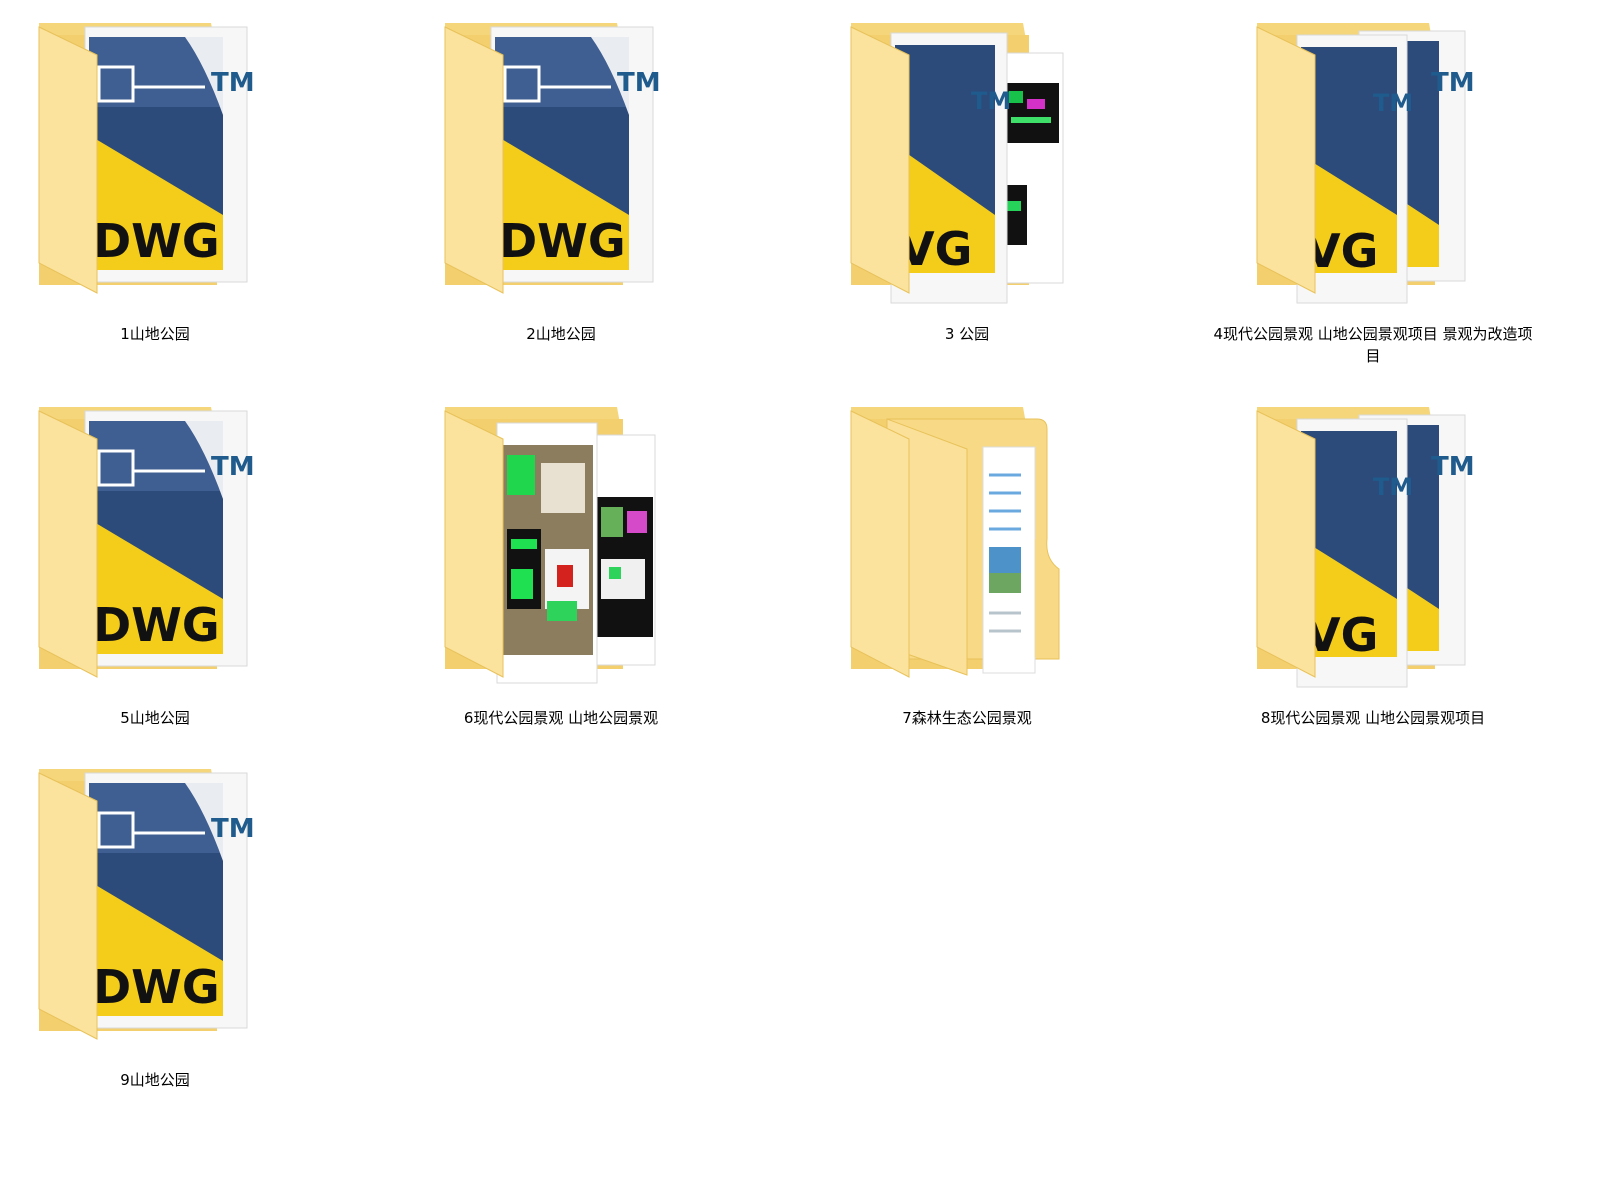  I want to click on folder-item-3: TM VG 3 公园, so click(967, 185).